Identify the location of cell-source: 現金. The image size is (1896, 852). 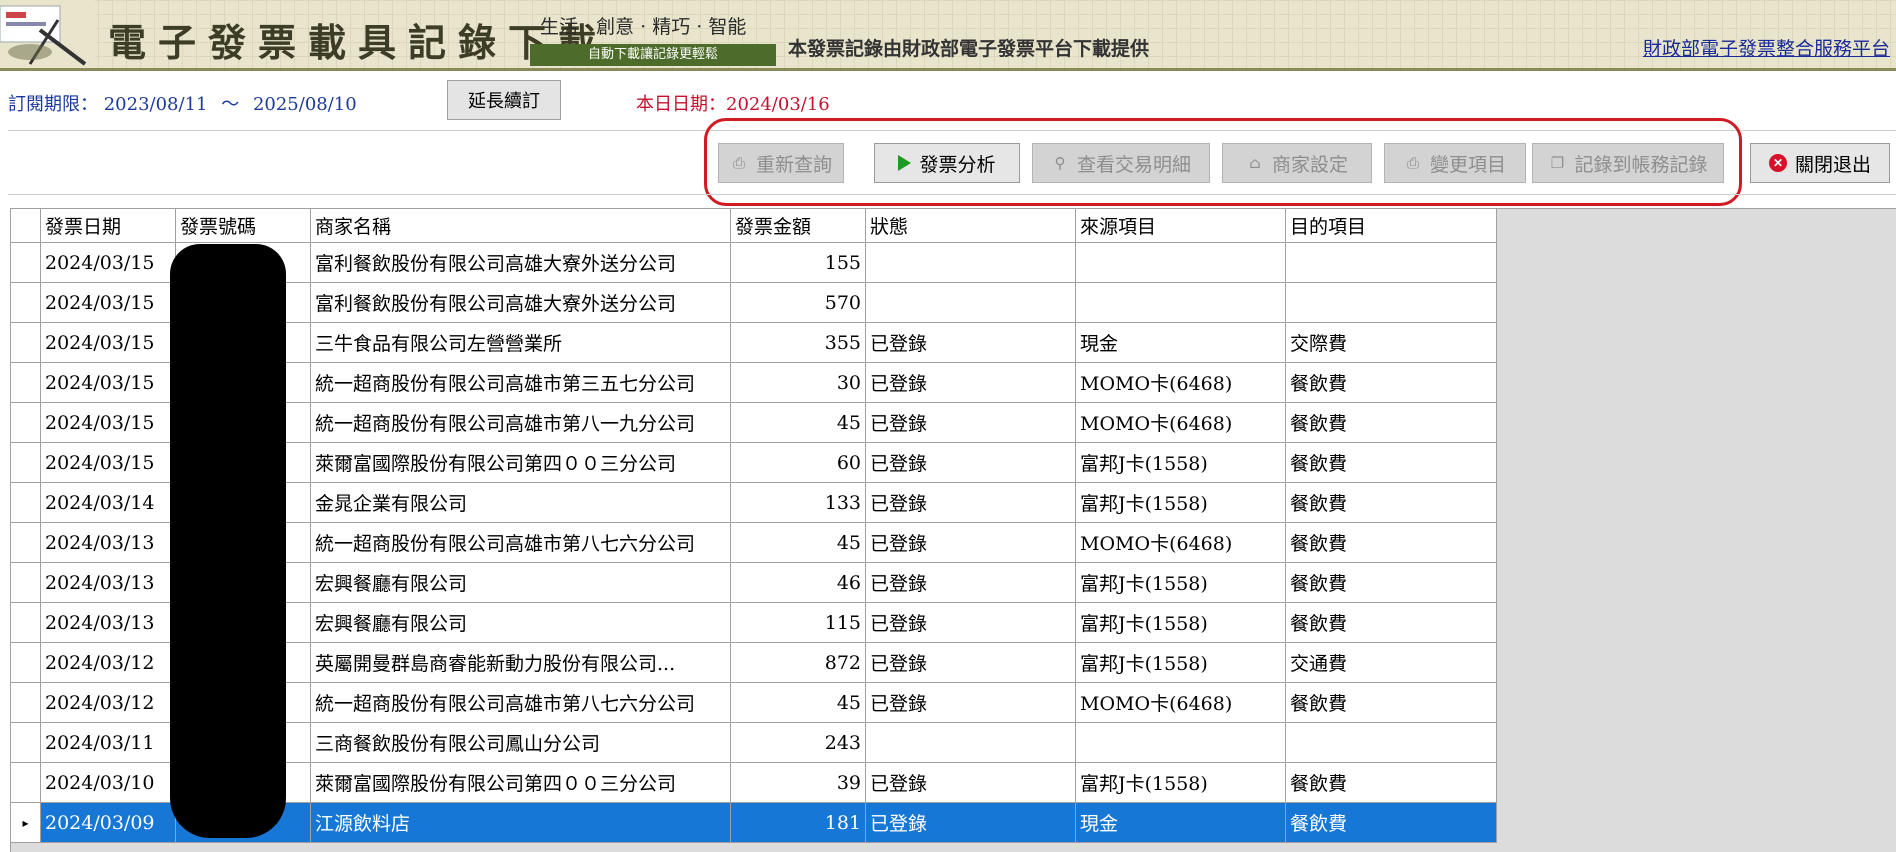
(1180, 822).